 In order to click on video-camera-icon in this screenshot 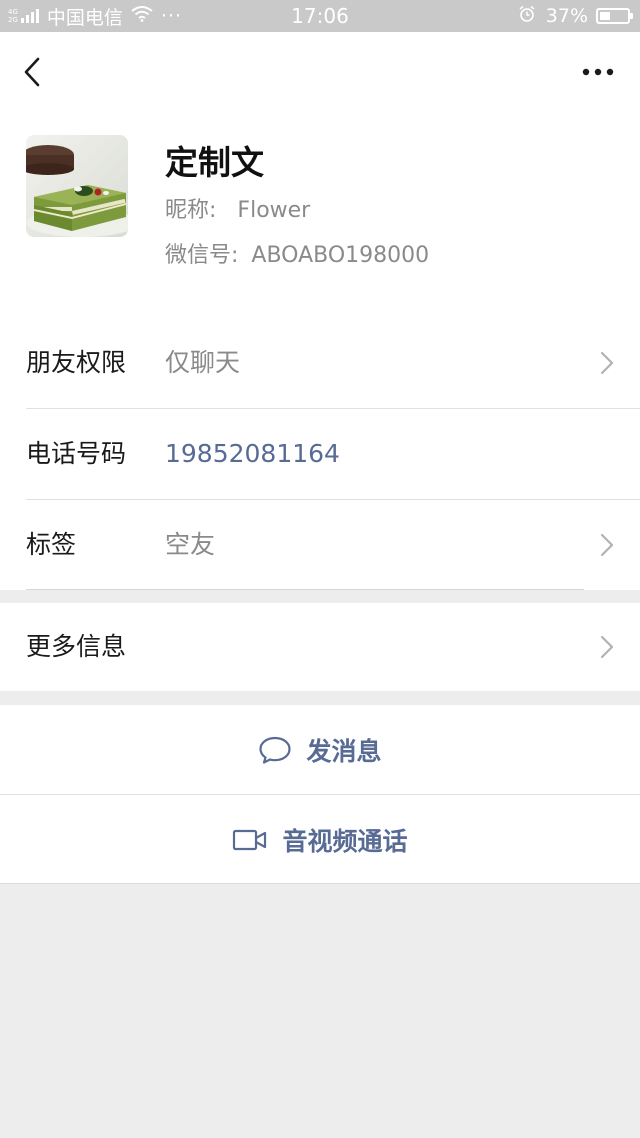, I will do `click(250, 840)`.